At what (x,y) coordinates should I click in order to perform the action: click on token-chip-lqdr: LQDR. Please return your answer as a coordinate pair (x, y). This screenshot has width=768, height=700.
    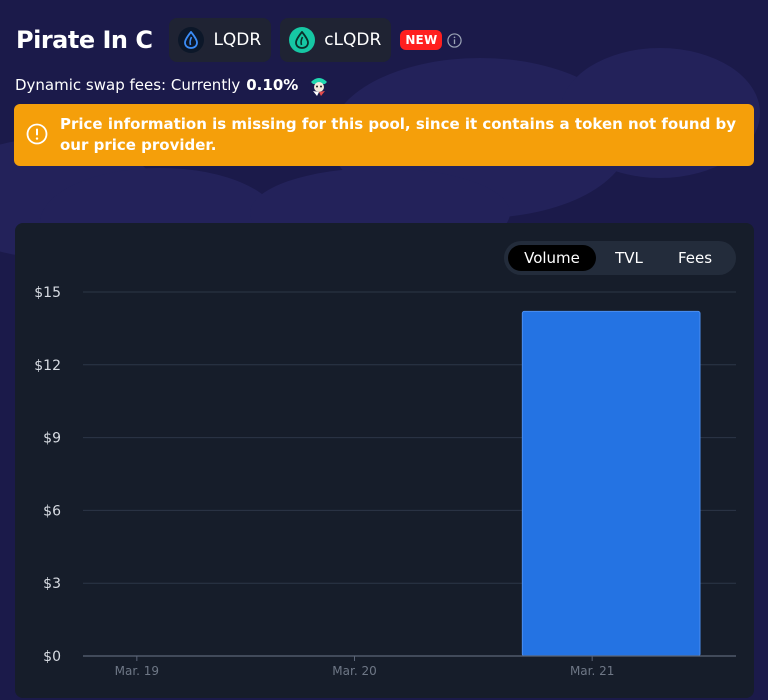
    Looking at the image, I should click on (220, 40).